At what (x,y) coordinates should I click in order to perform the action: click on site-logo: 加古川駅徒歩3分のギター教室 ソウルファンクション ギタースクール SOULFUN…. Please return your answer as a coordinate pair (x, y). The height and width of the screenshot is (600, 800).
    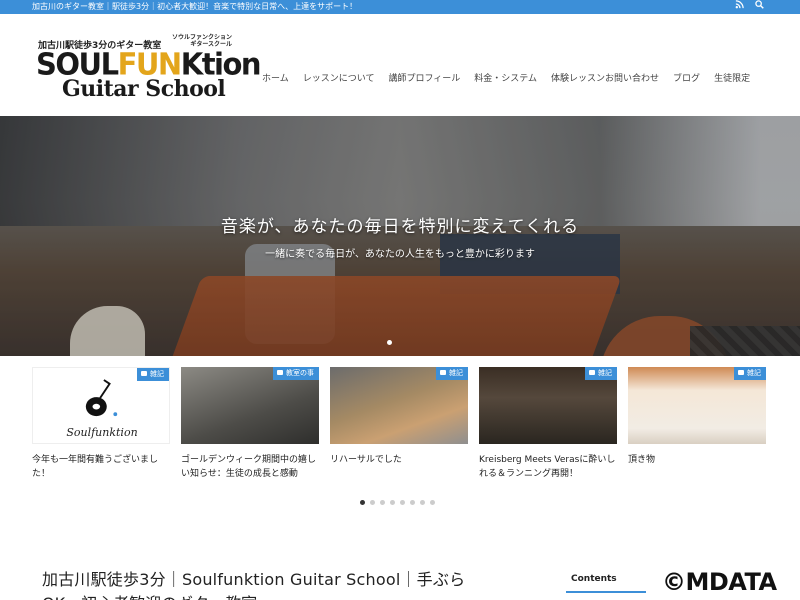
    Looking at the image, I should click on (147, 75).